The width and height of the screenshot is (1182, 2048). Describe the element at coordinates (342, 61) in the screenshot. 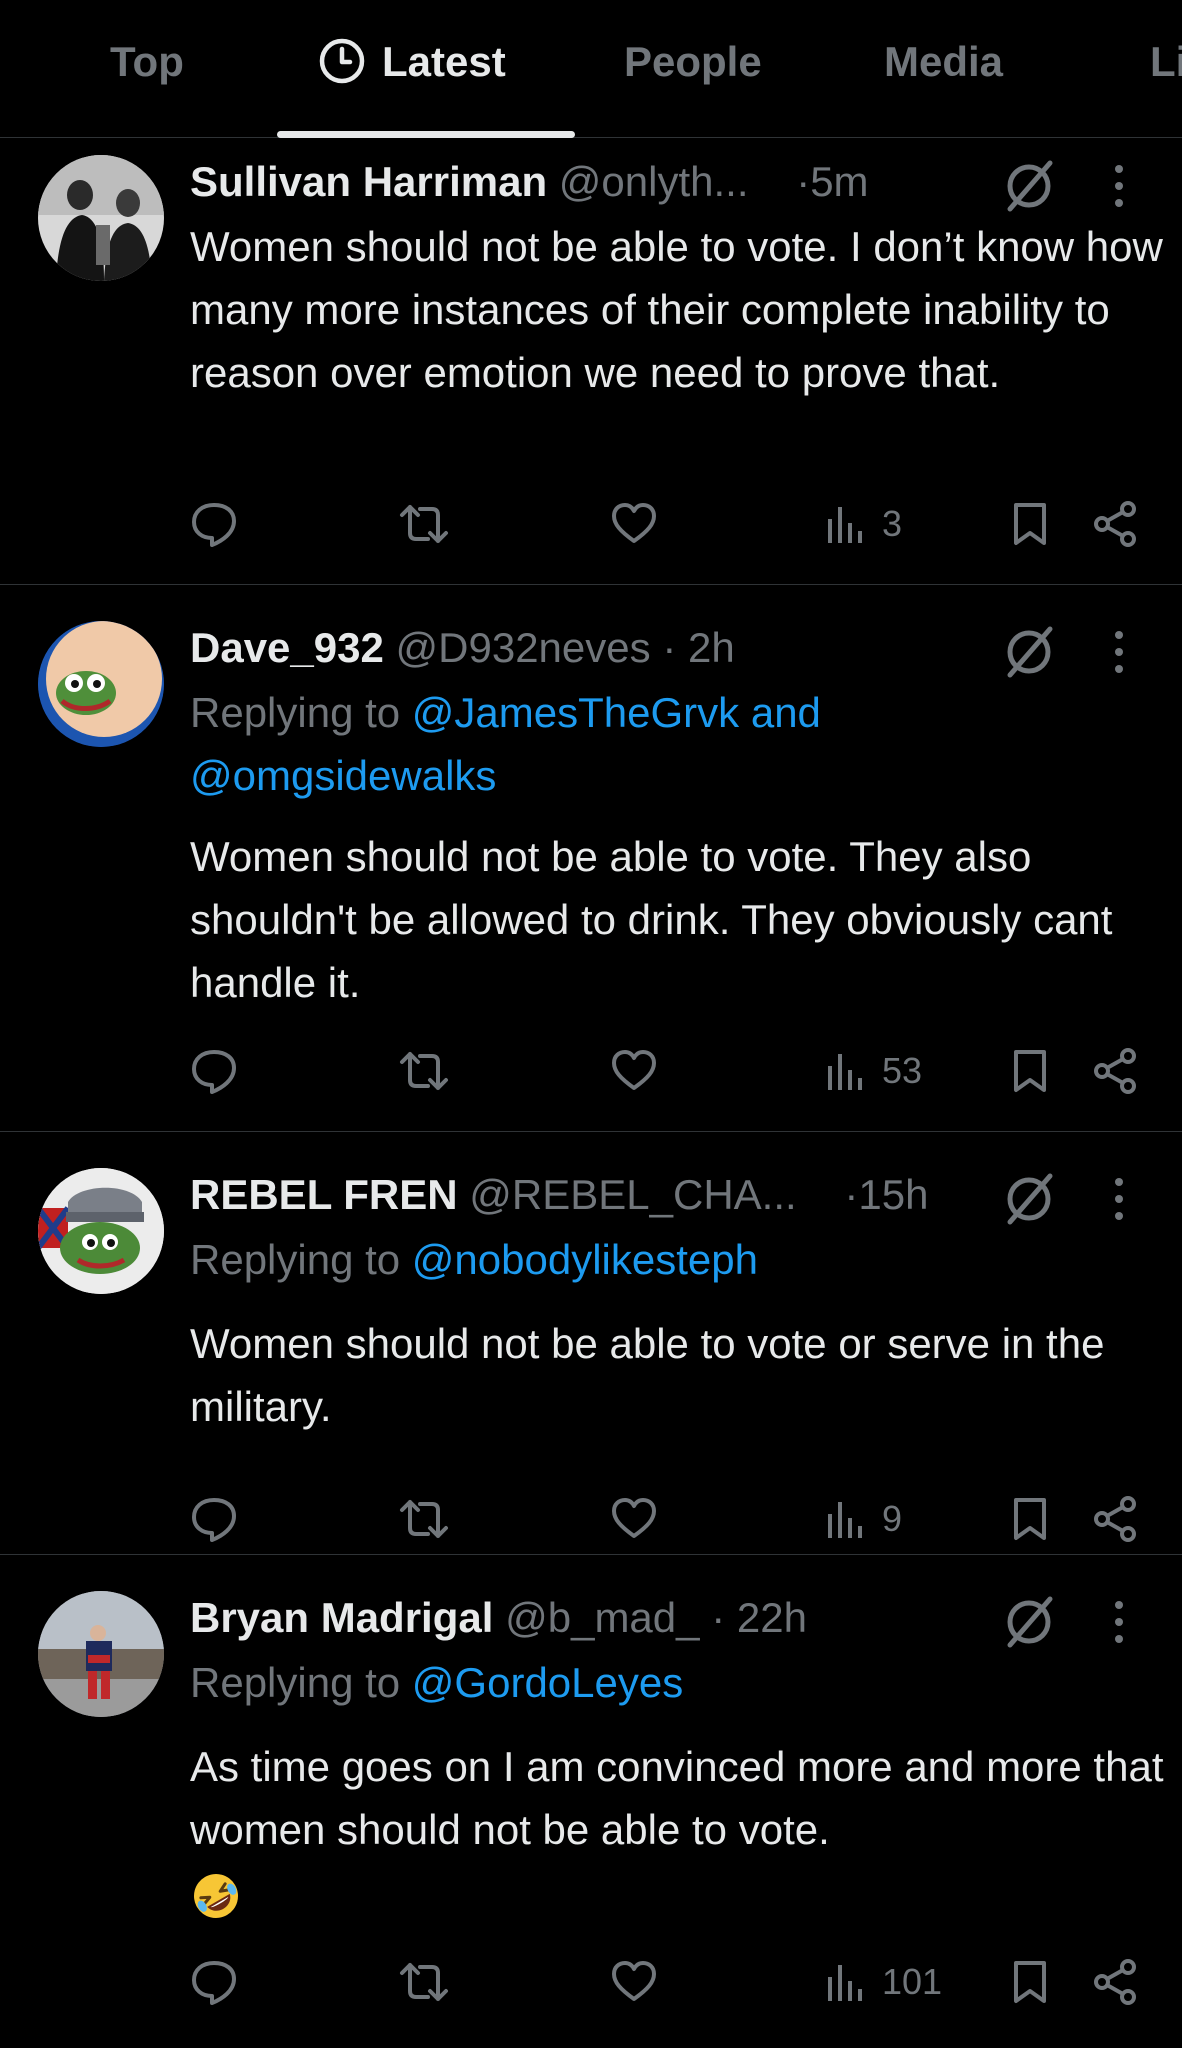

I see `clock-icon` at that location.